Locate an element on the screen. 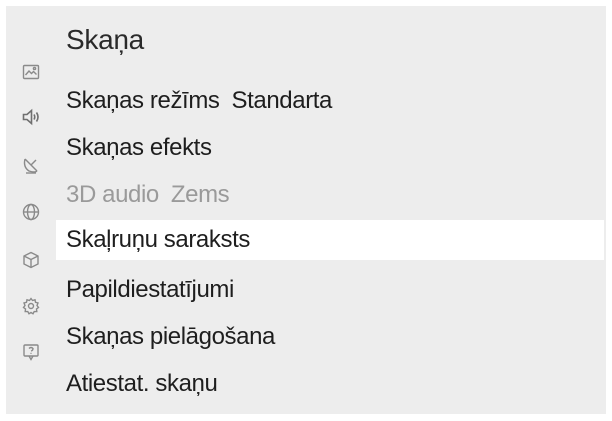 Image resolution: width=612 pixels, height=421 pixels. menu-item-sound-mode: Skaņas režīms Standarta is located at coordinates (330, 101).